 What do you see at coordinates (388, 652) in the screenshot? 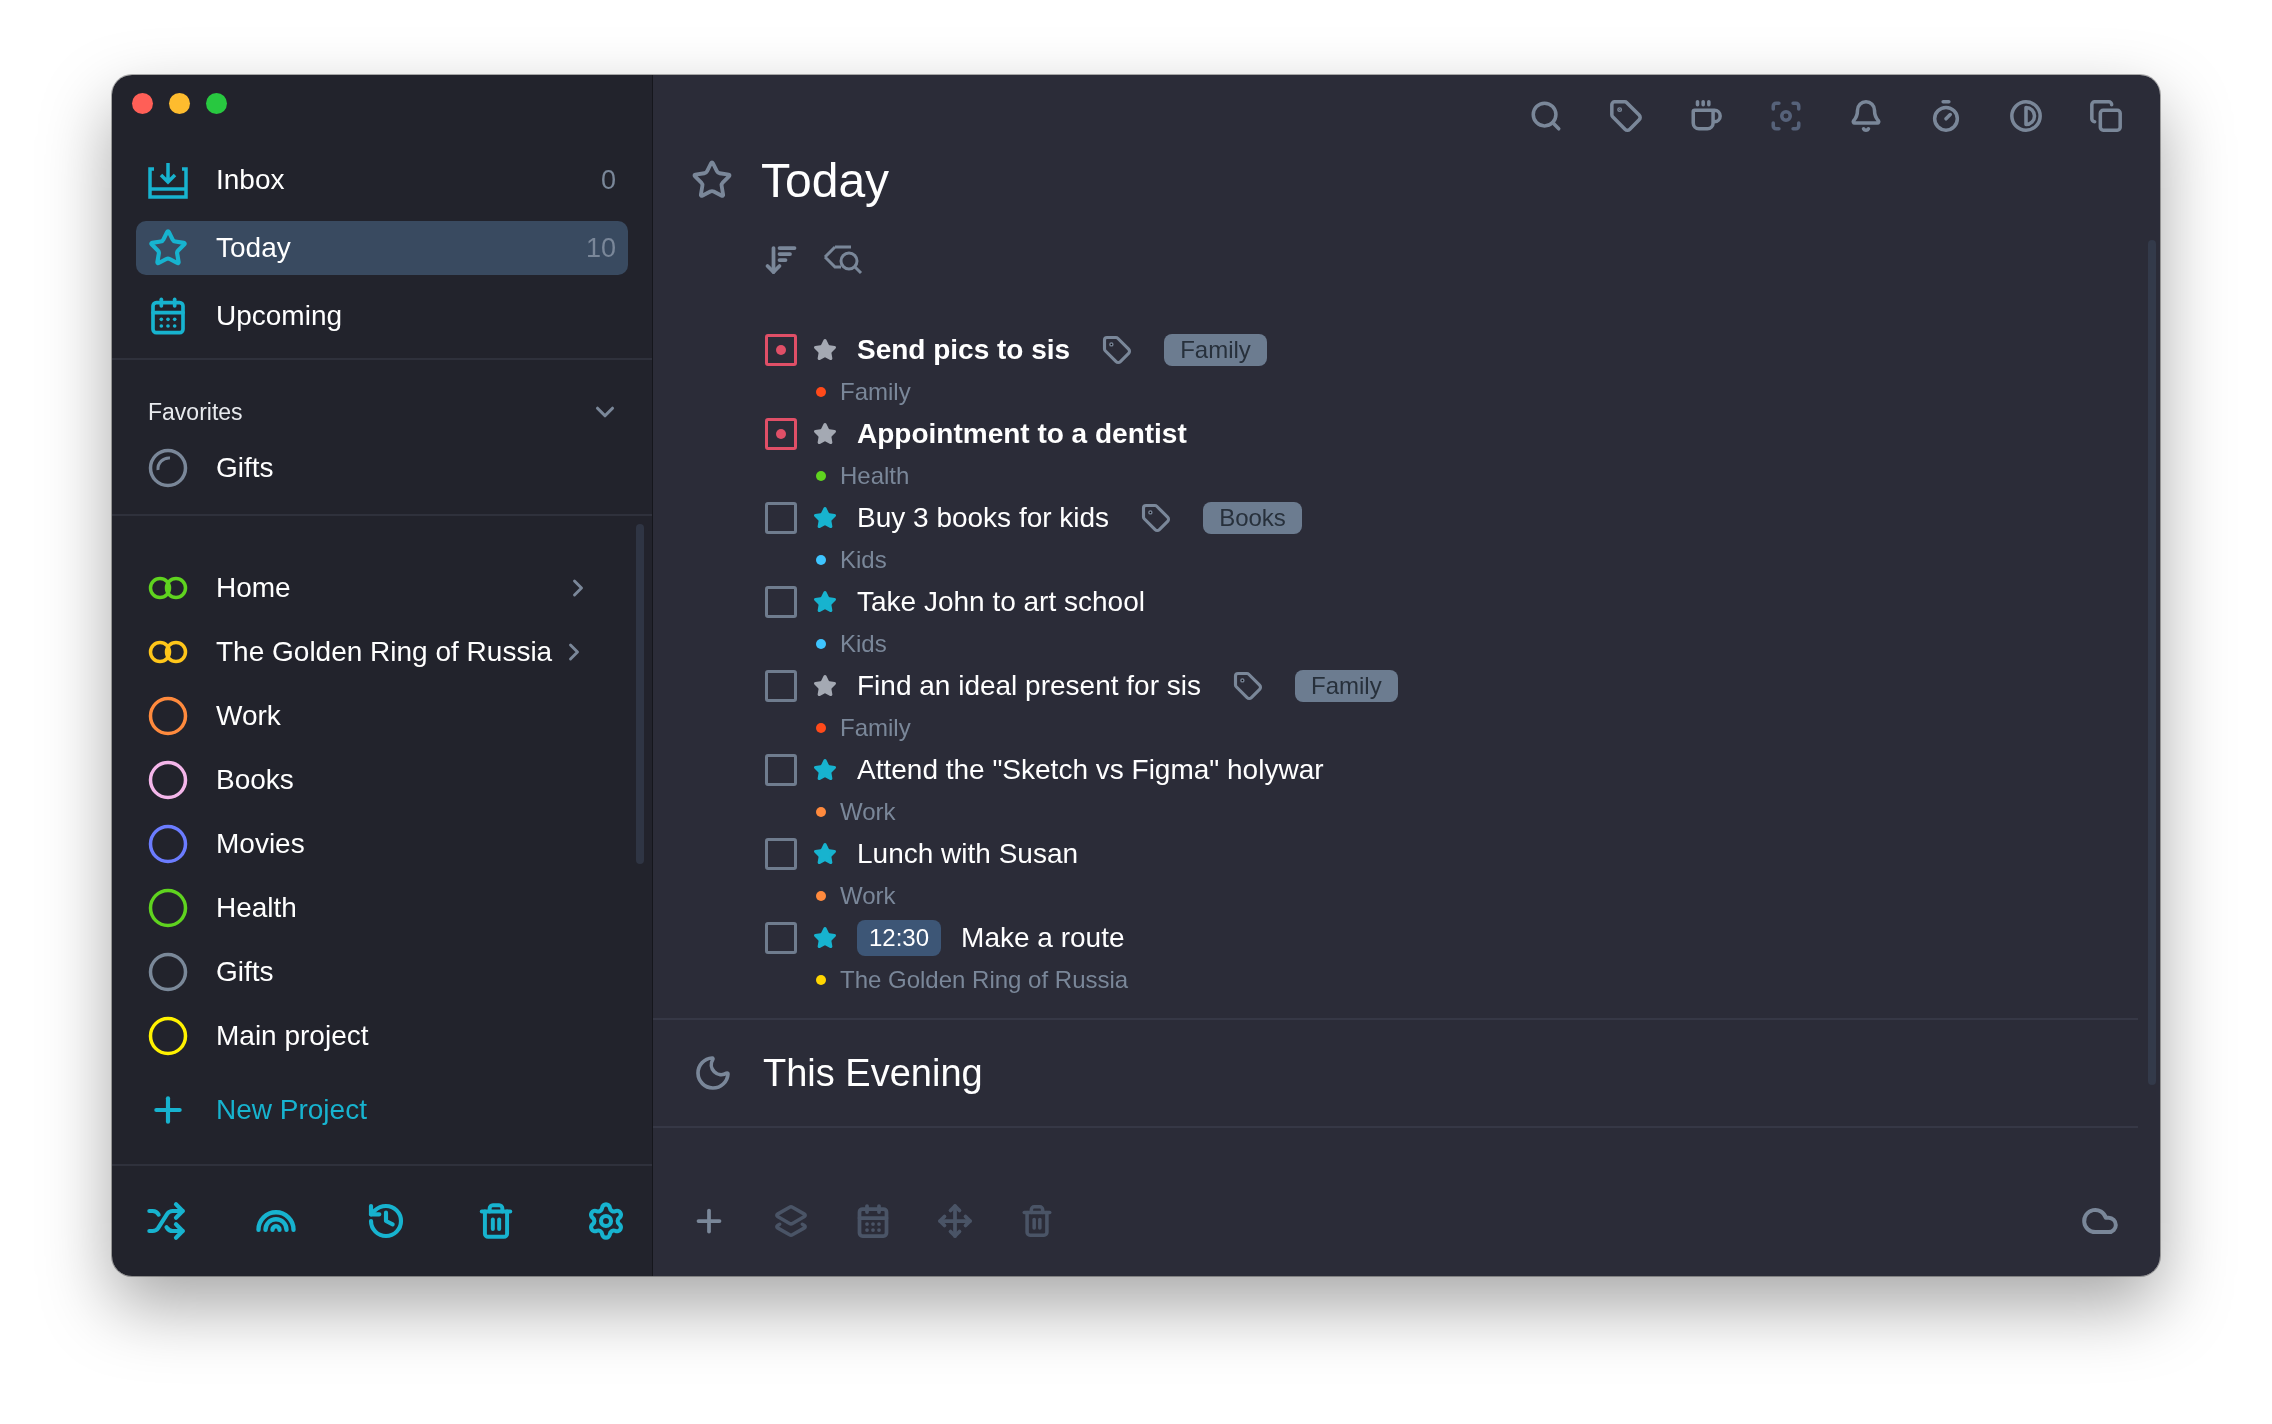
I see `project-item: The Golden Ring of Russia` at bounding box center [388, 652].